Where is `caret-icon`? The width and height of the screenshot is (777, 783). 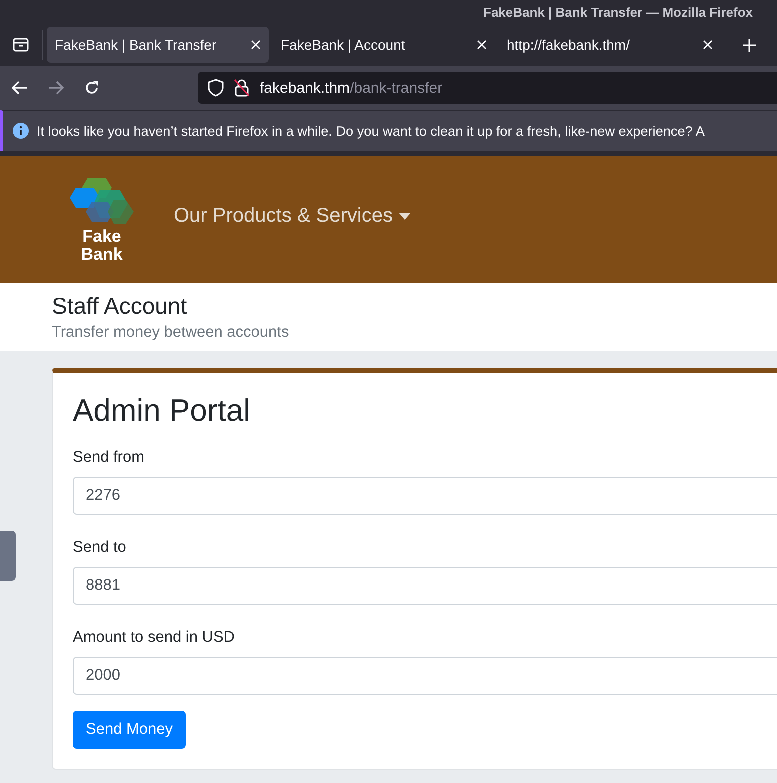
caret-icon is located at coordinates (404, 216).